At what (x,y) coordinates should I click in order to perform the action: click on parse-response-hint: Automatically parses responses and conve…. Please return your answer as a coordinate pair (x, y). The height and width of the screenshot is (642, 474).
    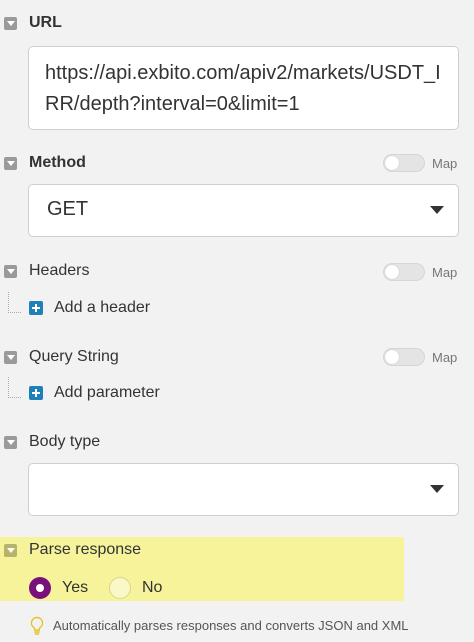
    Looking at the image, I should click on (249, 626).